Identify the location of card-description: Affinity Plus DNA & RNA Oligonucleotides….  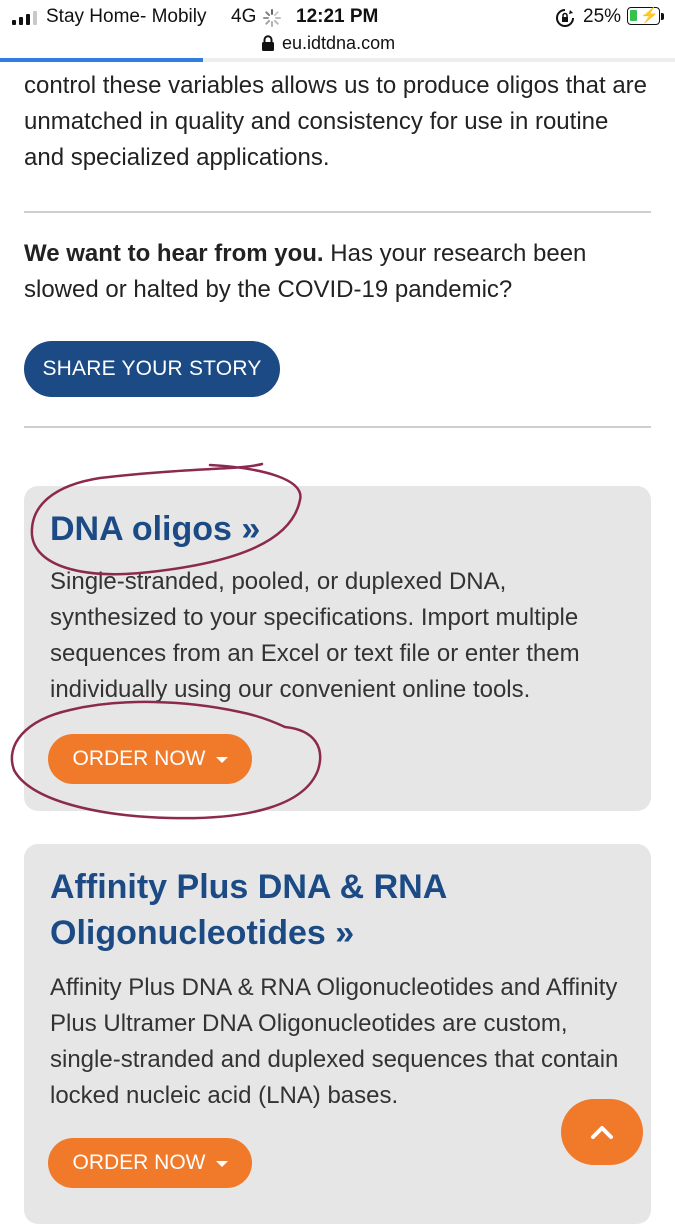
(334, 1041).